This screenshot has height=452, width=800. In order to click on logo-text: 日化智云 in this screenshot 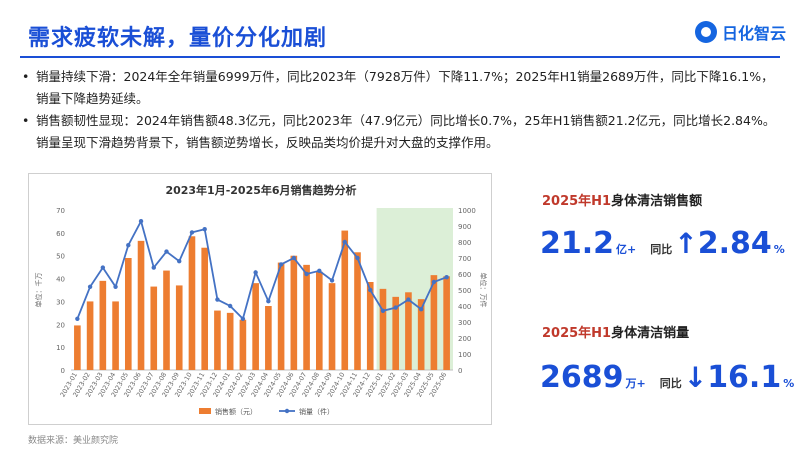, I will do `click(753, 33)`.